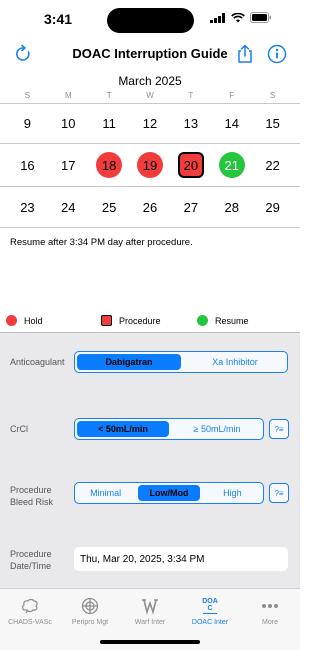 This screenshot has height=650, width=320. I want to click on calendar-day: 9, so click(27, 123).